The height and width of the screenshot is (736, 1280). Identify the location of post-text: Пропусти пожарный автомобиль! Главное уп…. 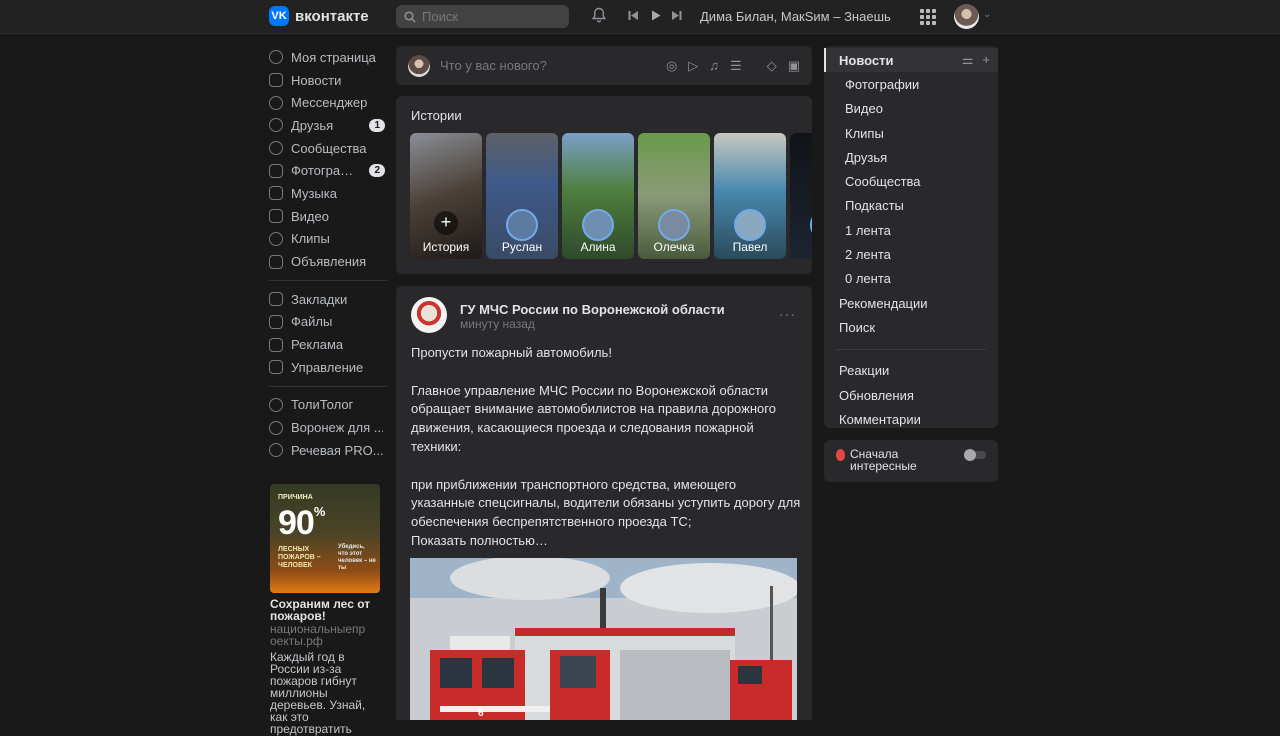
(606, 447).